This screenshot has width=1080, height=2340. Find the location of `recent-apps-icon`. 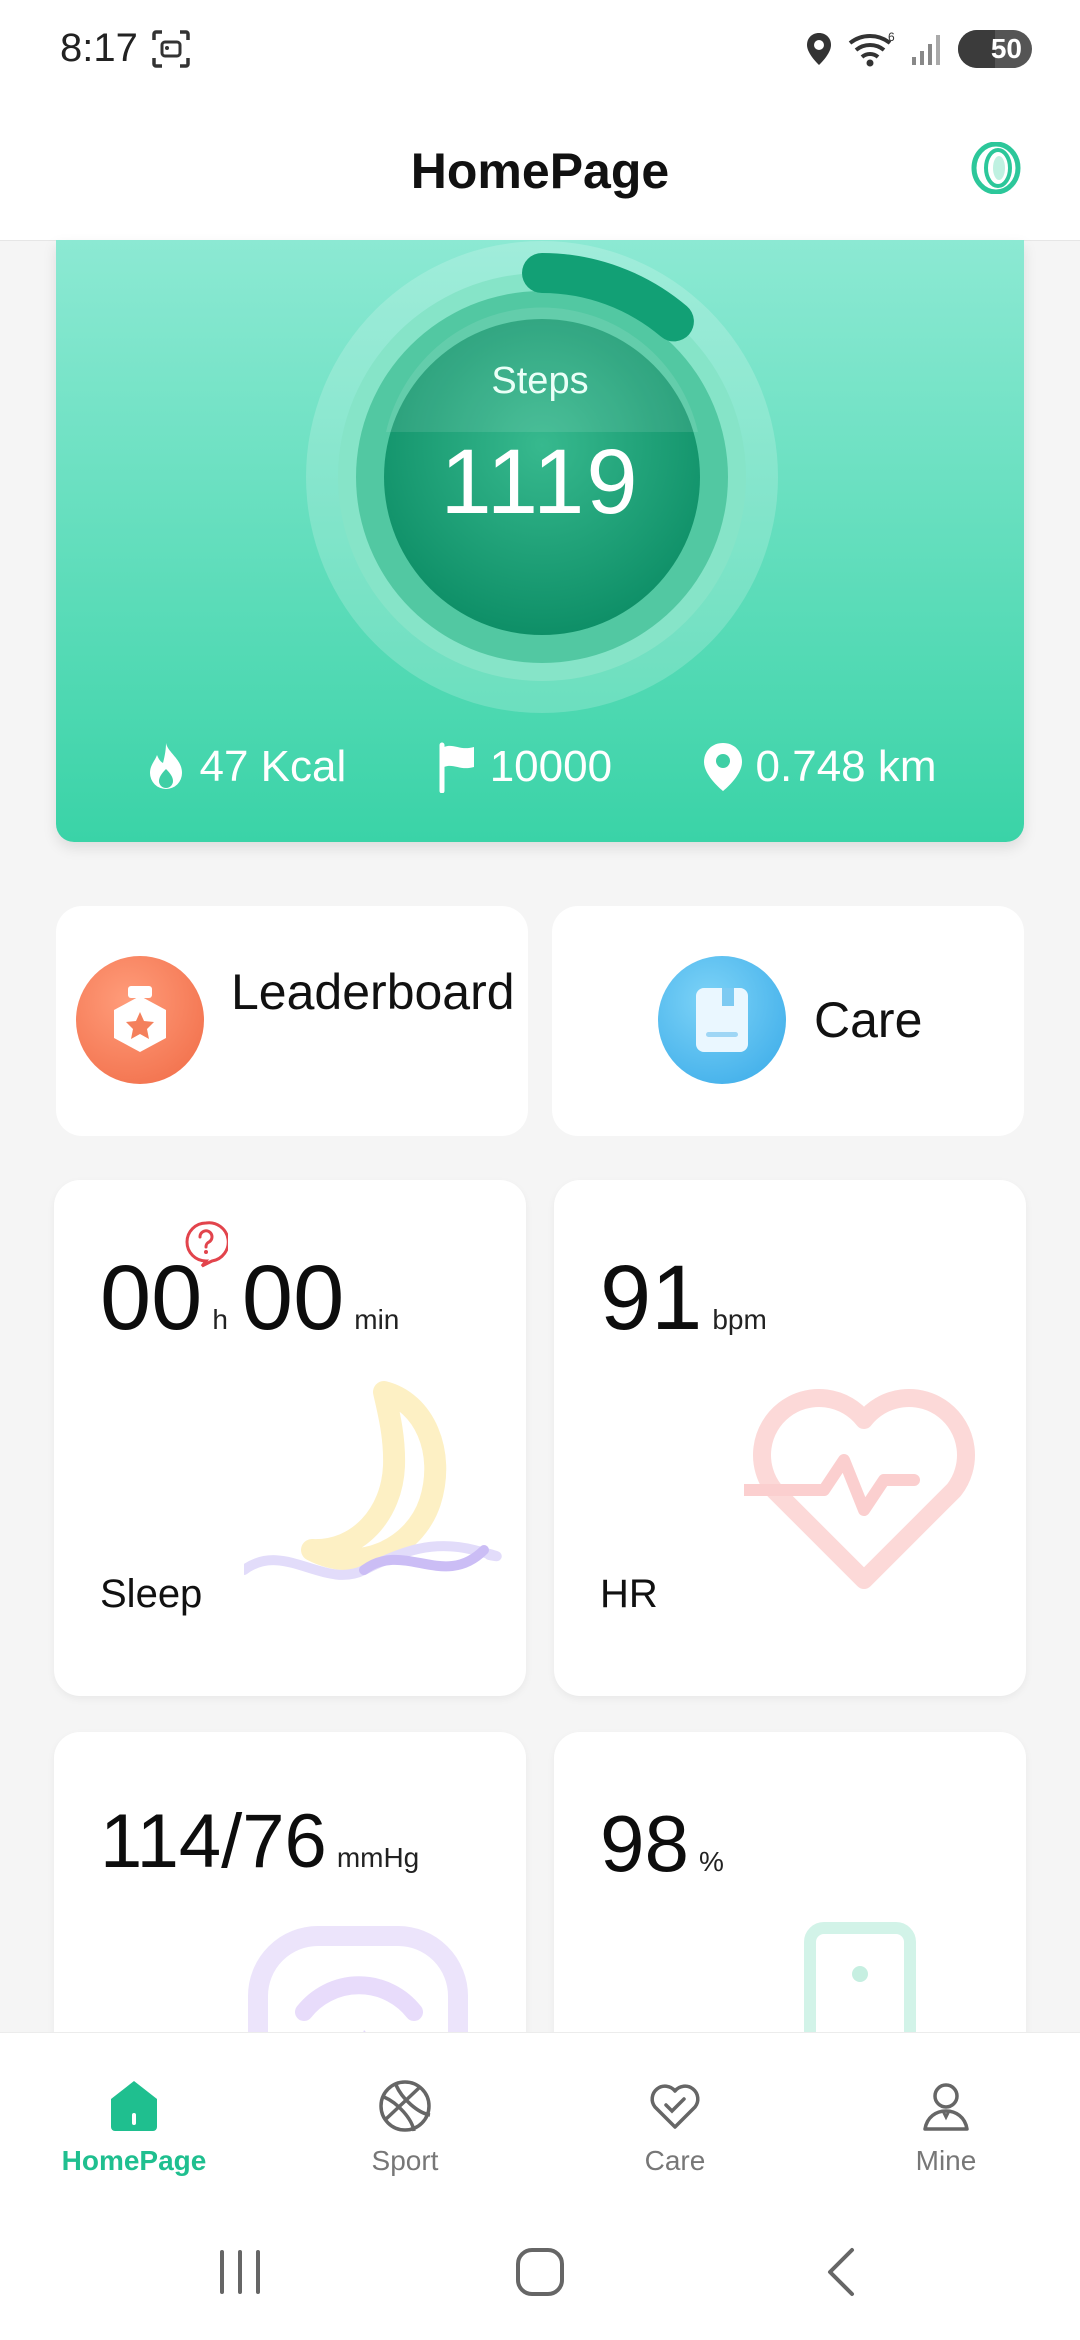

recent-apps-icon is located at coordinates (240, 2272).